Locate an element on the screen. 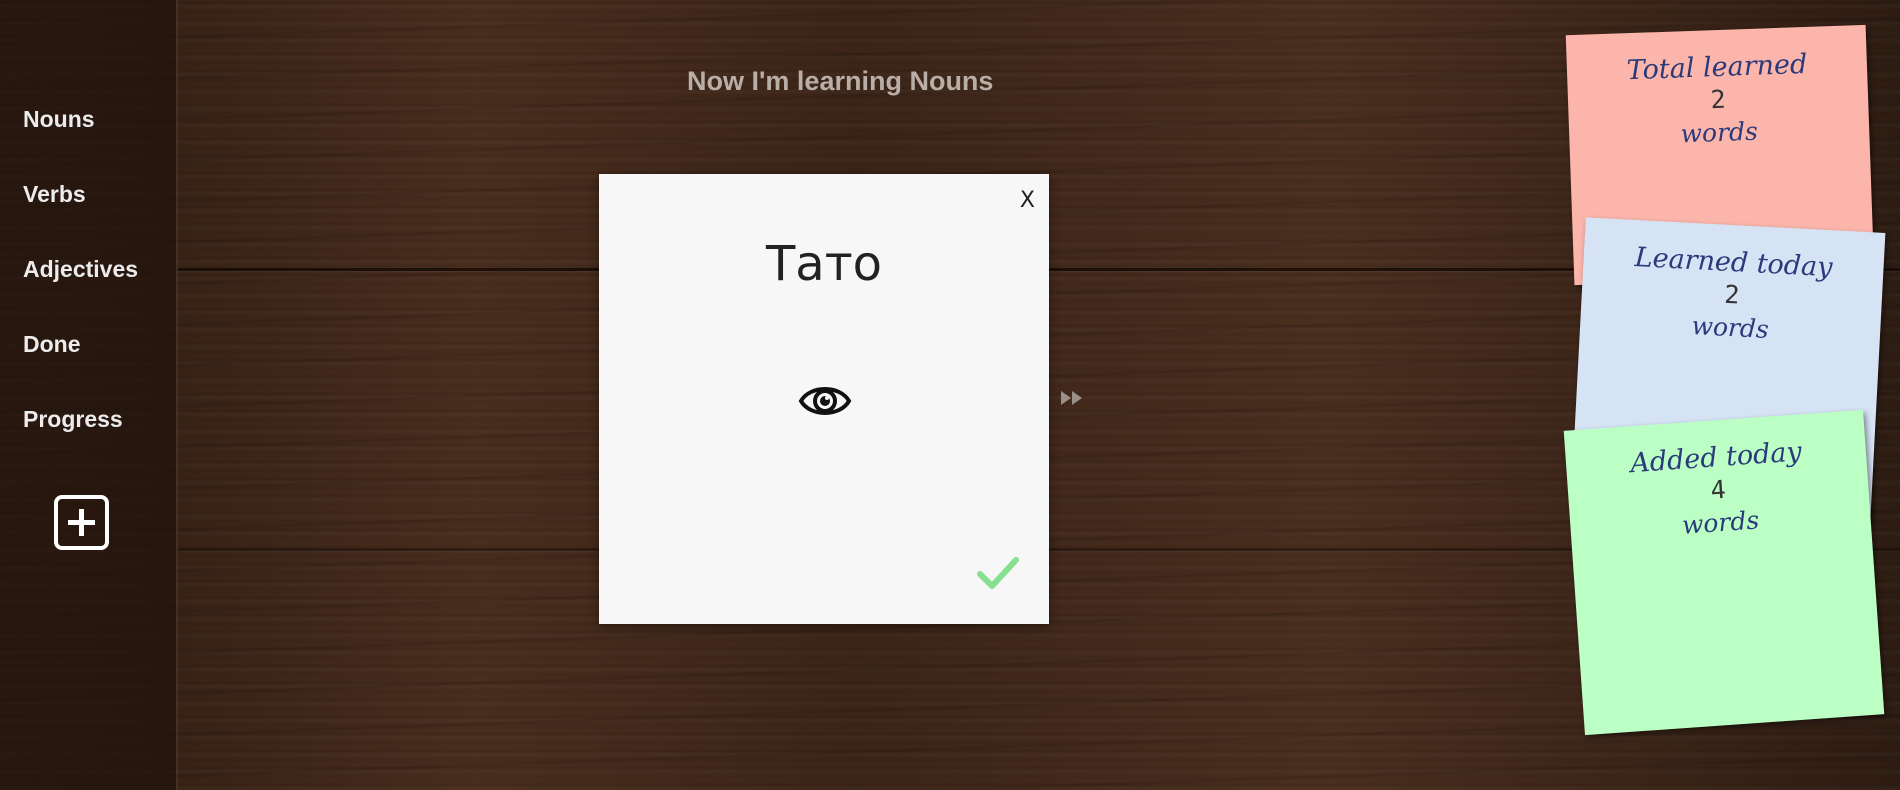 Image resolution: width=1900 pixels, height=790 pixels. sidebar-item-adjectives: Adjectives is located at coordinates (80, 269).